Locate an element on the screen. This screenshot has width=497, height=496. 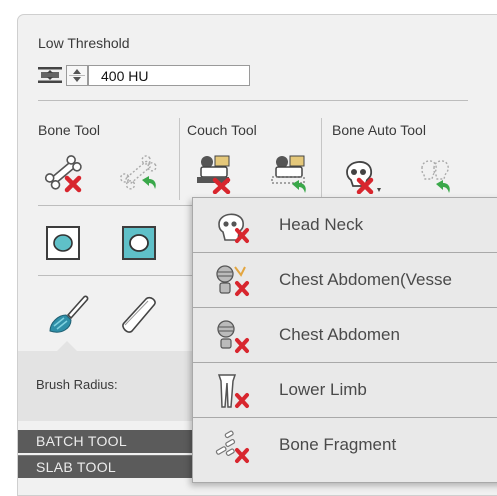
couch-undo-icon is located at coordinates (289, 173).